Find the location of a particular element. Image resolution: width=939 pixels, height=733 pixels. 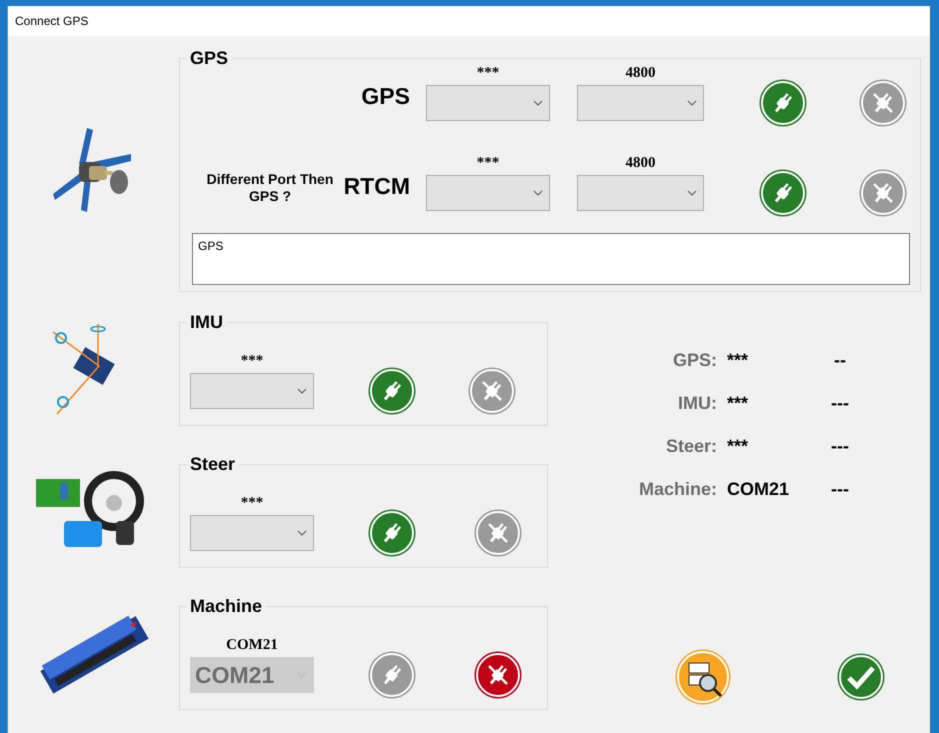

status-label: Steer: is located at coordinates (691, 446).